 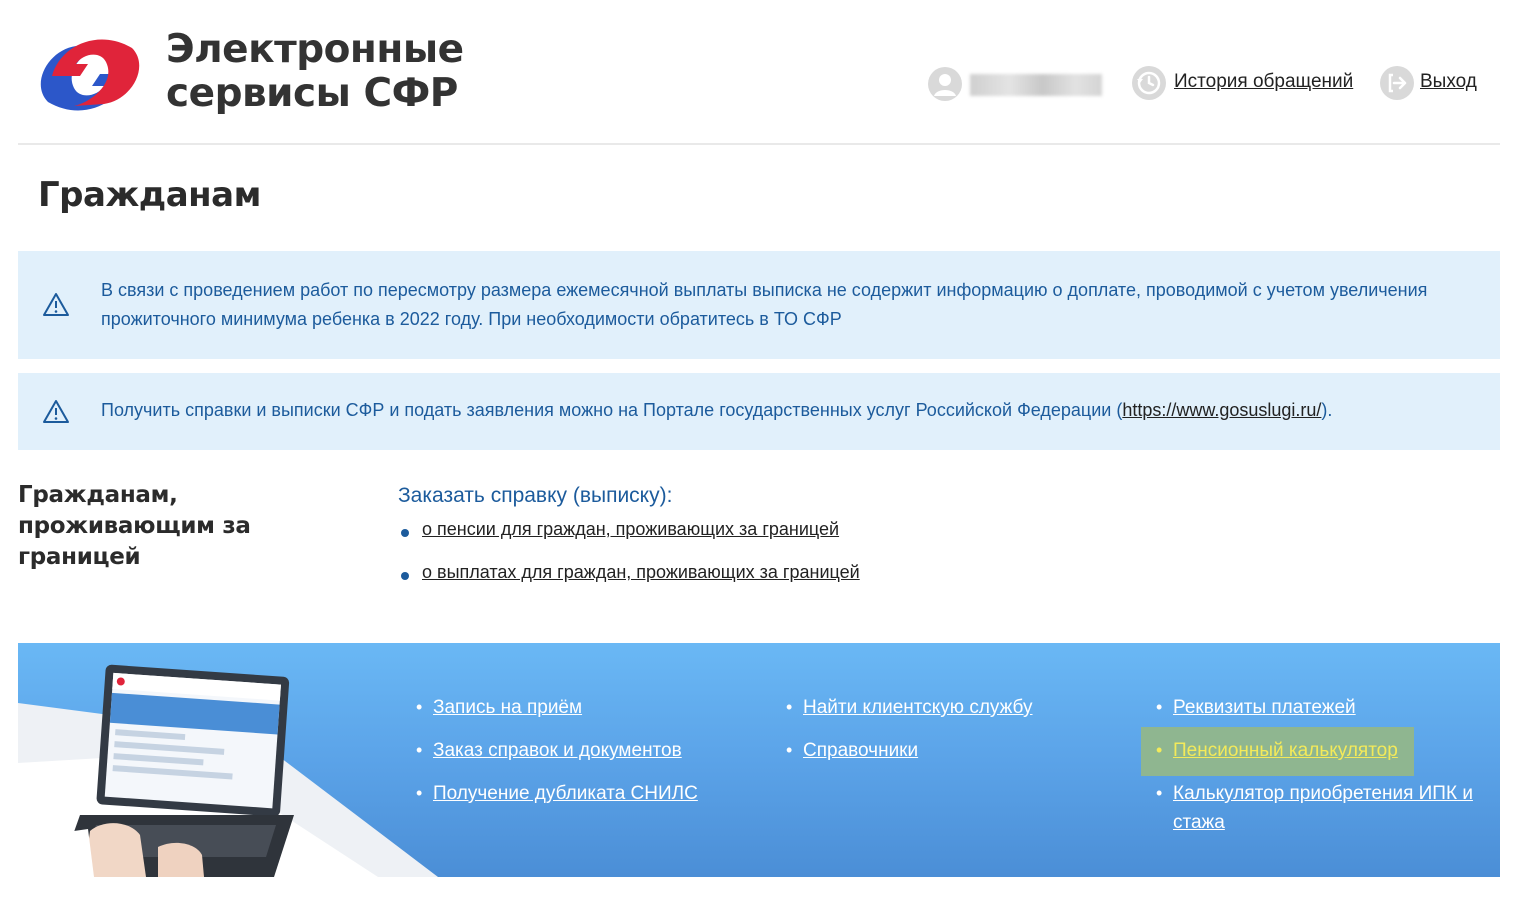 What do you see at coordinates (1448, 82) in the screenshot?
I see `exit-link: Выход` at bounding box center [1448, 82].